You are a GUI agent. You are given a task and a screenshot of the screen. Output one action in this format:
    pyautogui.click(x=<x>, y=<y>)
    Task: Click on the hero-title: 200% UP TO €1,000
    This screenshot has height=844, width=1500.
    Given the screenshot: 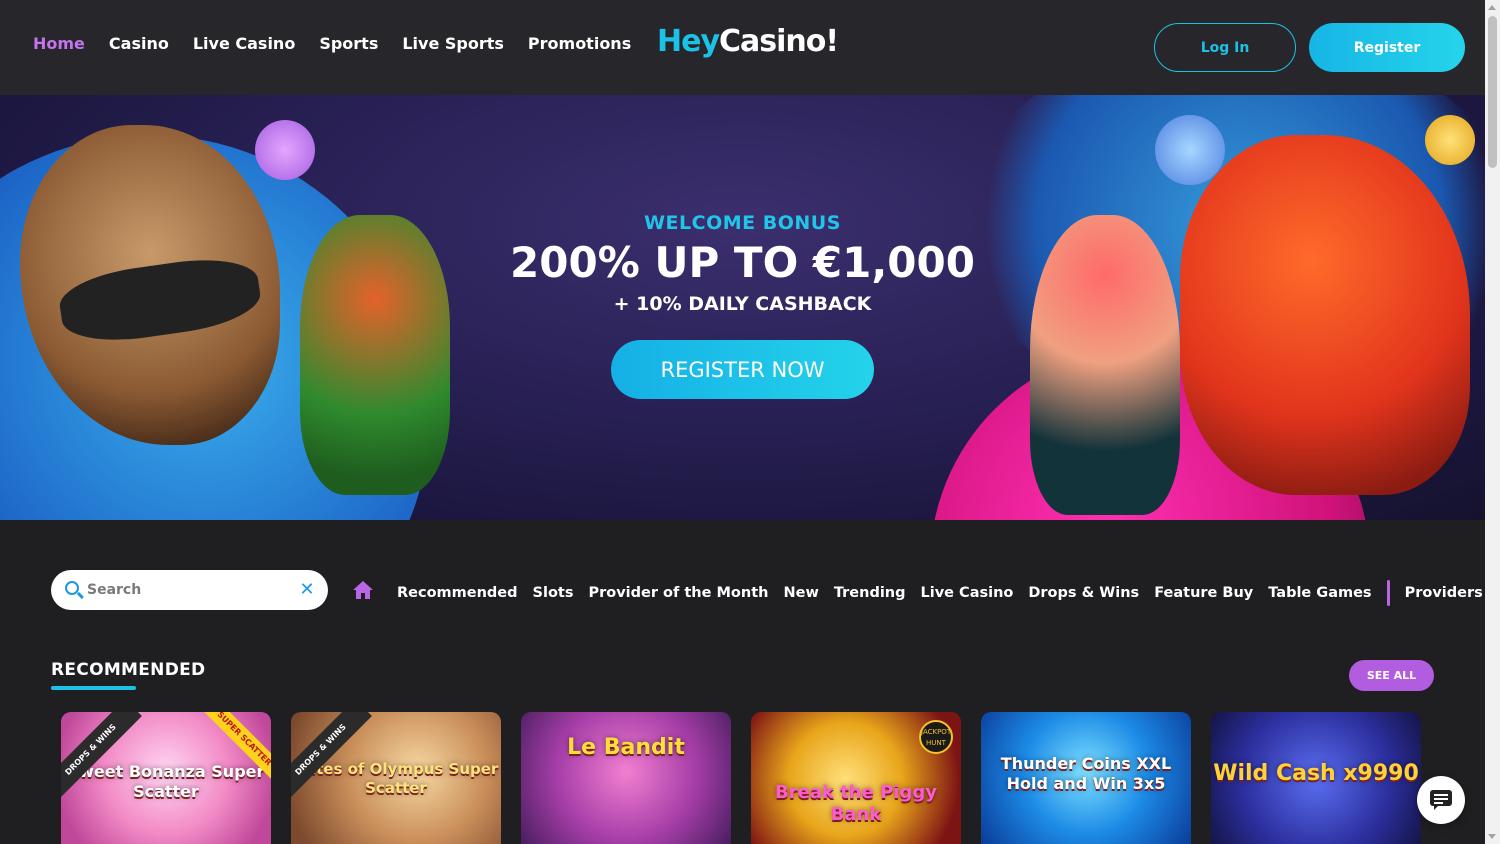 What is the action you would take?
    pyautogui.click(x=742, y=262)
    